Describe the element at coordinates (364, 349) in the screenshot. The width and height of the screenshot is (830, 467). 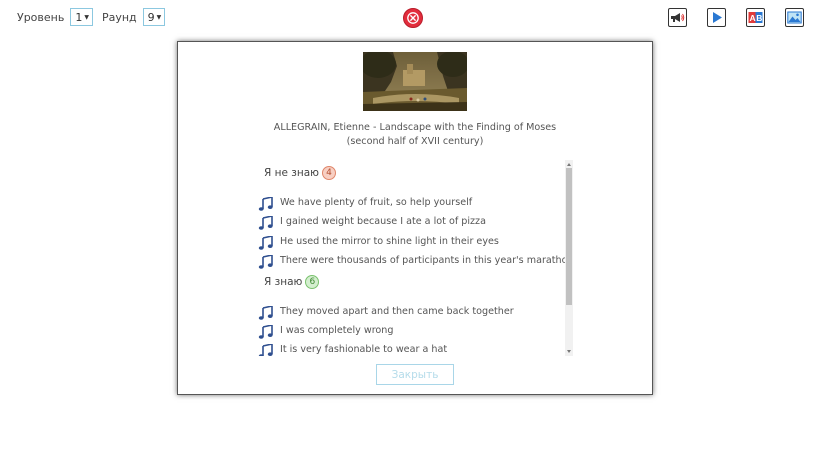
I see `phrase-text: It is very fashionable to wear a hat` at that location.